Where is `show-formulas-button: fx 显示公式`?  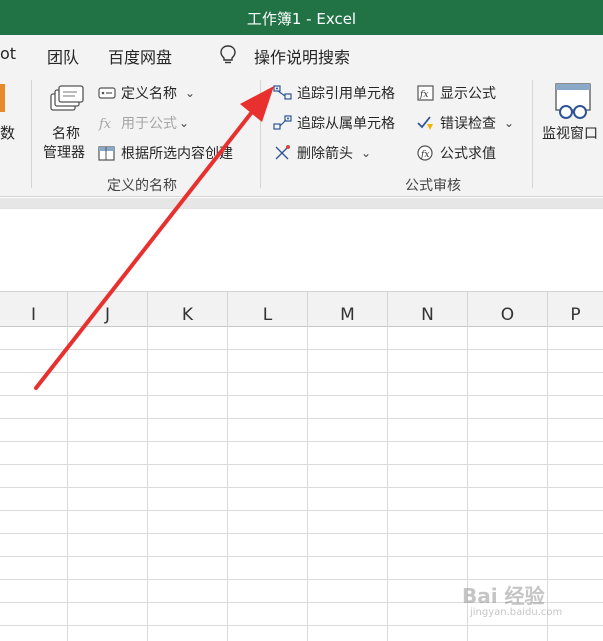 show-formulas-button: fx 显示公式 is located at coordinates (456, 93).